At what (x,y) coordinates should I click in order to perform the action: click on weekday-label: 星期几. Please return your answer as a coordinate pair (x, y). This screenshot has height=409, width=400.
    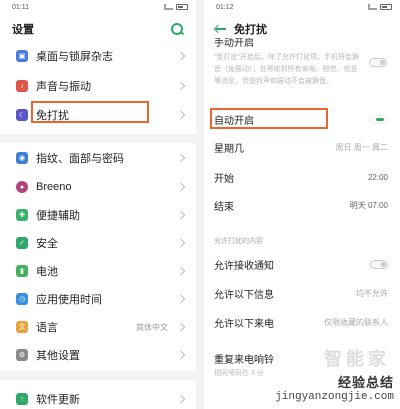
    Looking at the image, I should click on (229, 149).